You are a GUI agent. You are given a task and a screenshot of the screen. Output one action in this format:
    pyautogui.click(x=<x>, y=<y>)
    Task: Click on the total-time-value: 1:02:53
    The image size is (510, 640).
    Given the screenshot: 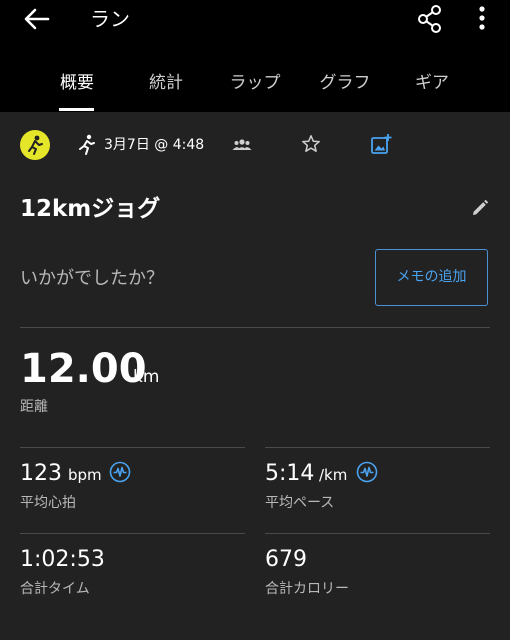 What is the action you would take?
    pyautogui.click(x=62, y=559)
    